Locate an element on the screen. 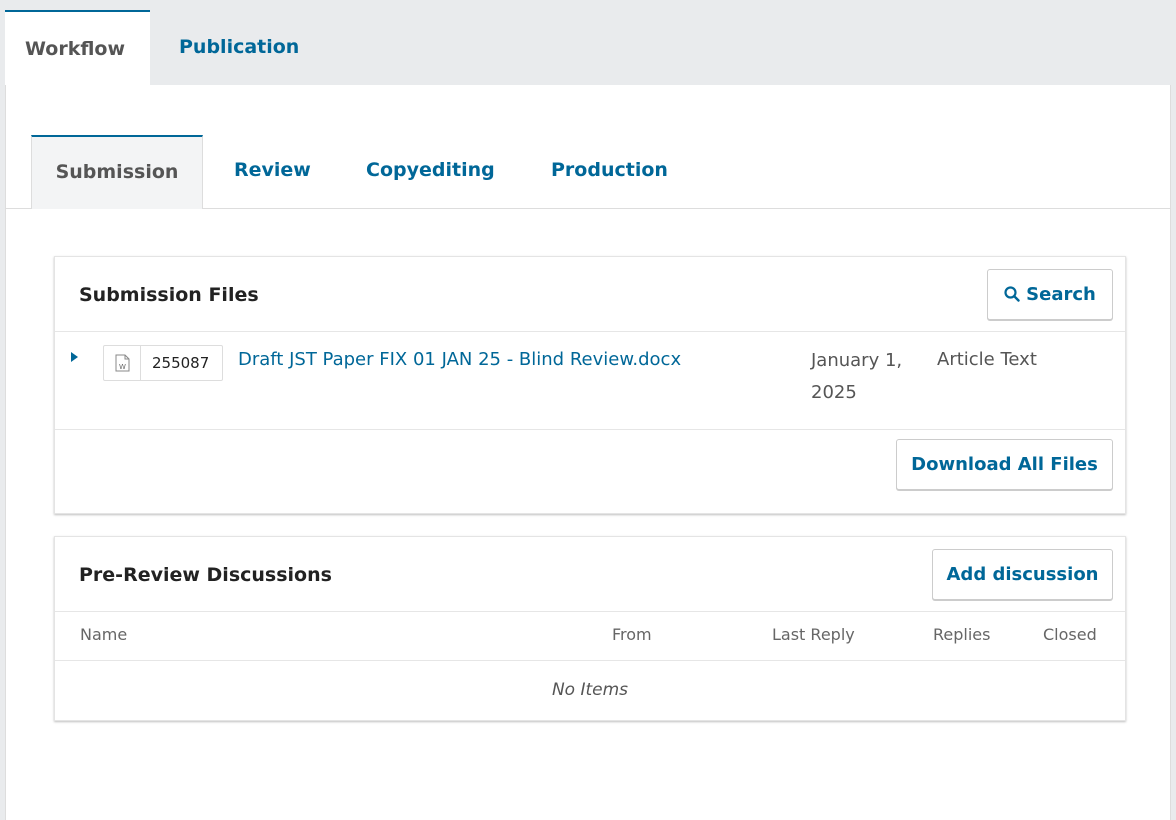 The width and height of the screenshot is (1176, 820). column-header-from: From is located at coordinates (632, 634).